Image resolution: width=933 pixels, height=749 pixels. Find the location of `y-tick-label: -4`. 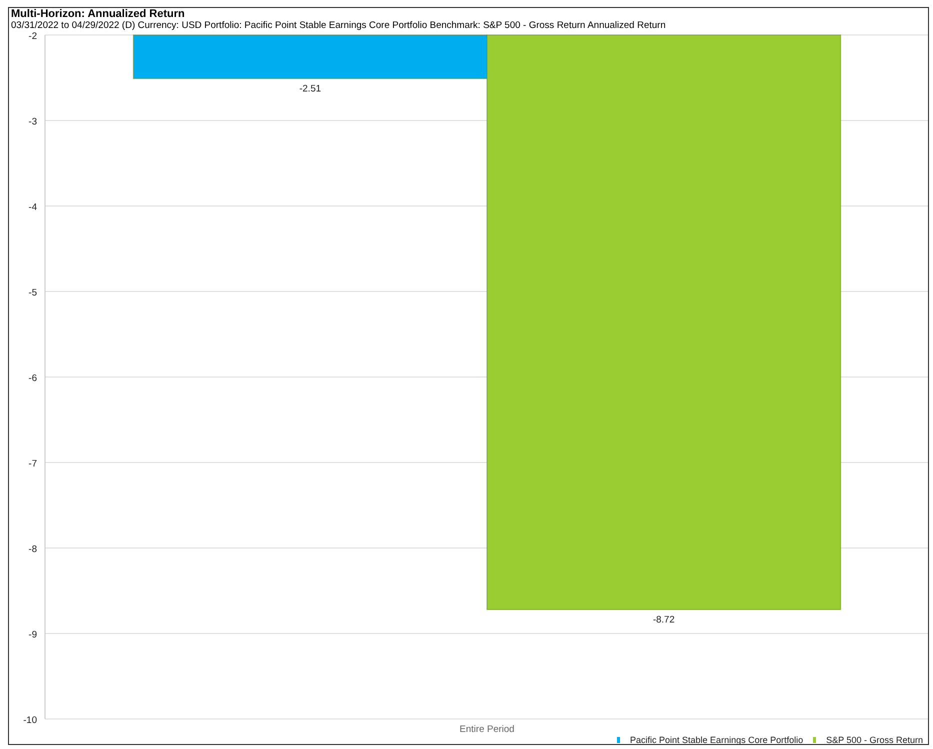

y-tick-label: -4 is located at coordinates (32, 207).